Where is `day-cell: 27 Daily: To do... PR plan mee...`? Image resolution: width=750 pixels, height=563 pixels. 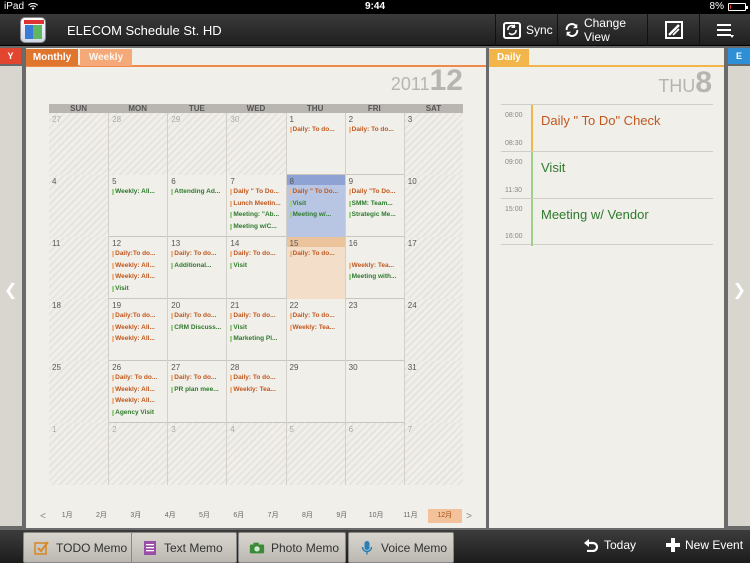 day-cell: 27 Daily: To do... PR plan mee... is located at coordinates (196, 392).